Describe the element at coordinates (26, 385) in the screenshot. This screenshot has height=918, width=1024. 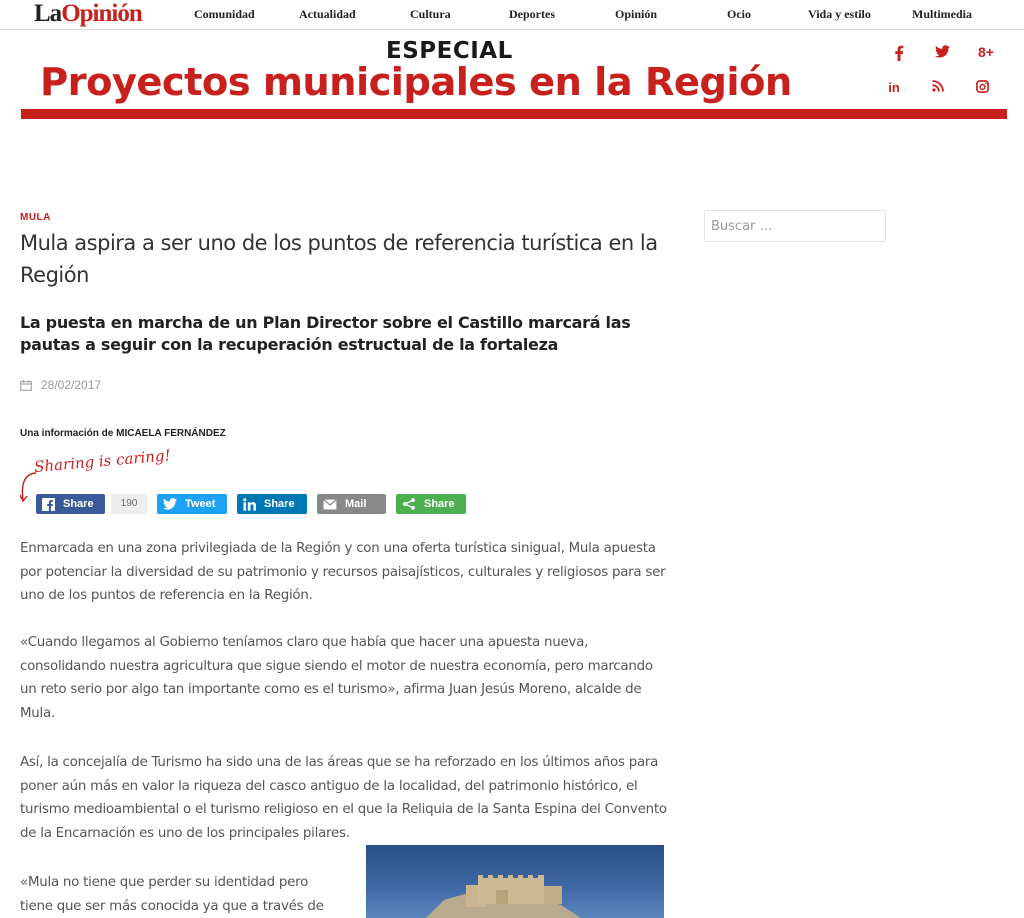
I see `calendar-icon` at that location.